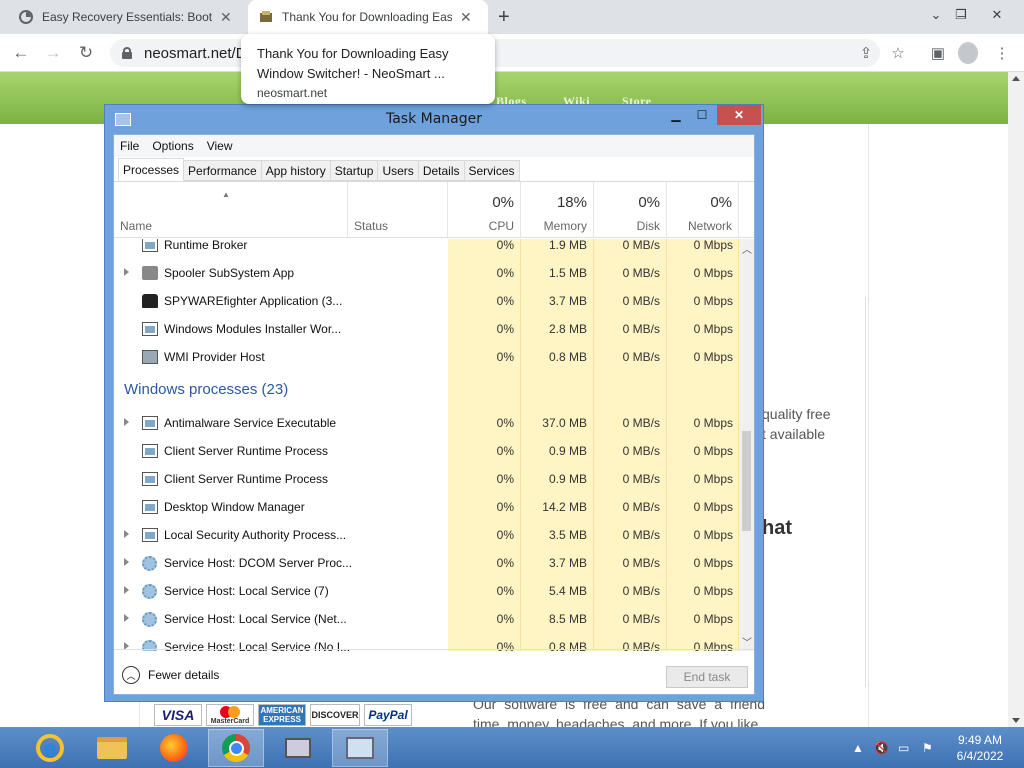 This screenshot has width=1024, height=768. What do you see at coordinates (746, 481) in the screenshot?
I see `scrollbar-thumb` at bounding box center [746, 481].